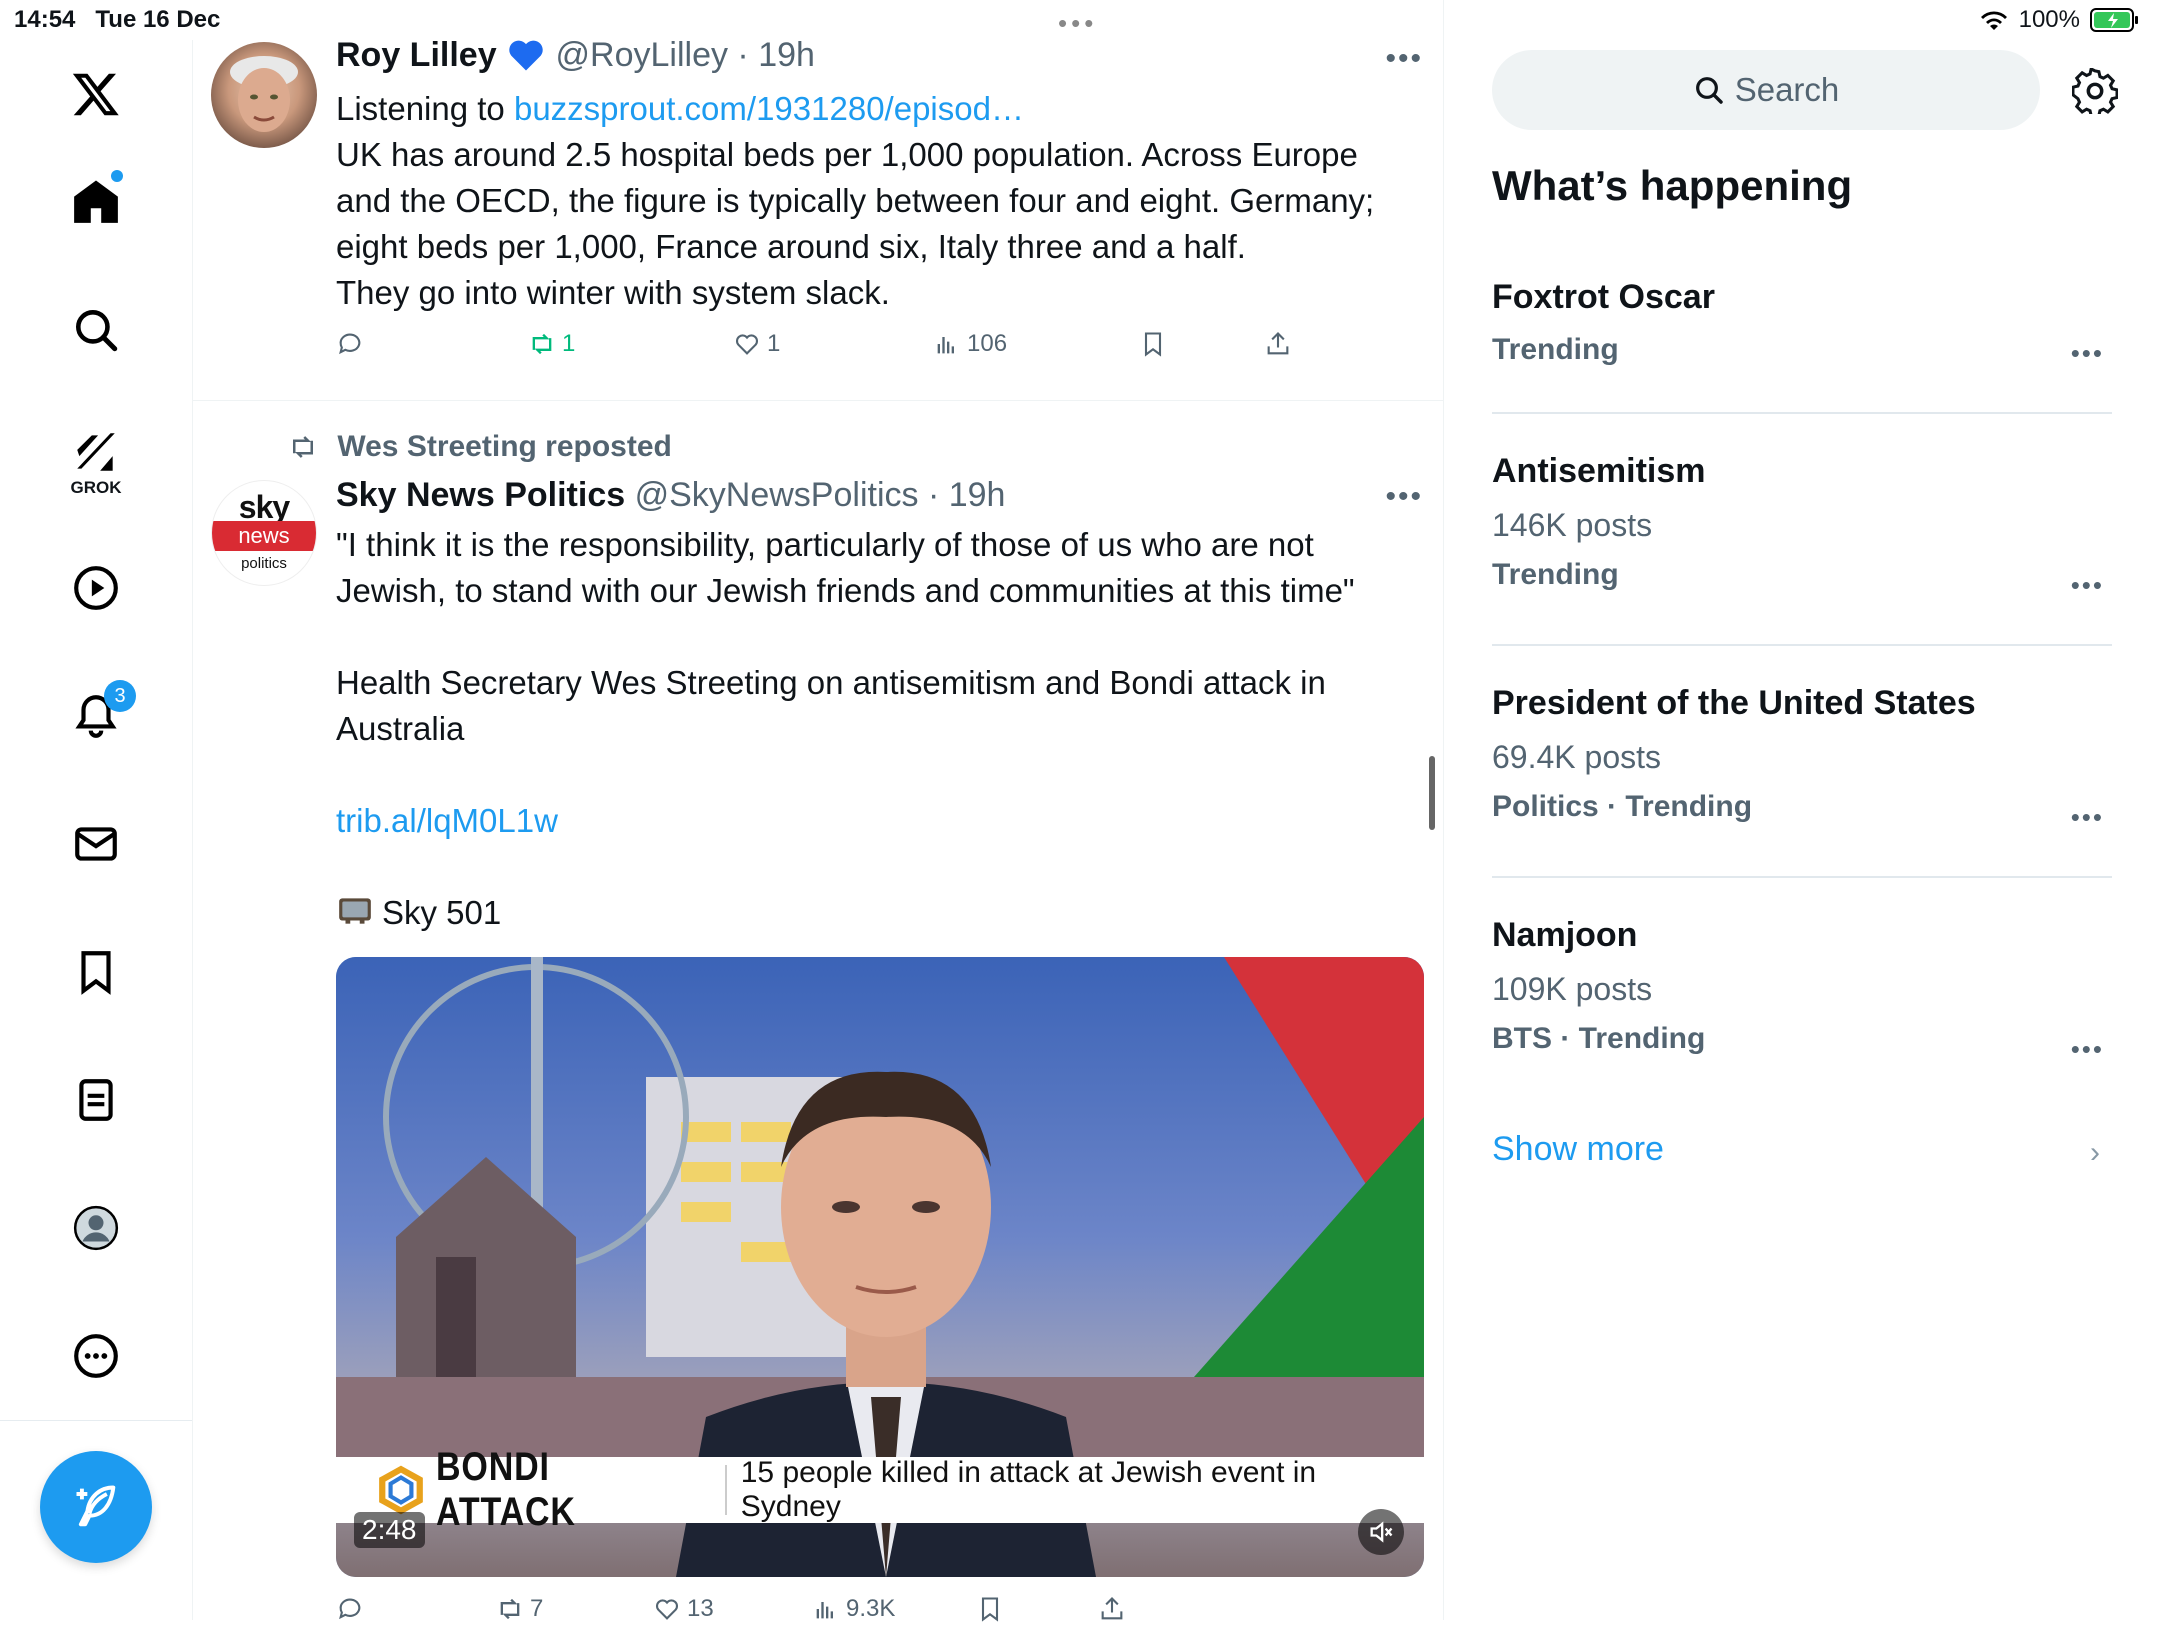 The width and height of the screenshot is (2160, 1635). I want to click on views-button: 106, so click(970, 344).